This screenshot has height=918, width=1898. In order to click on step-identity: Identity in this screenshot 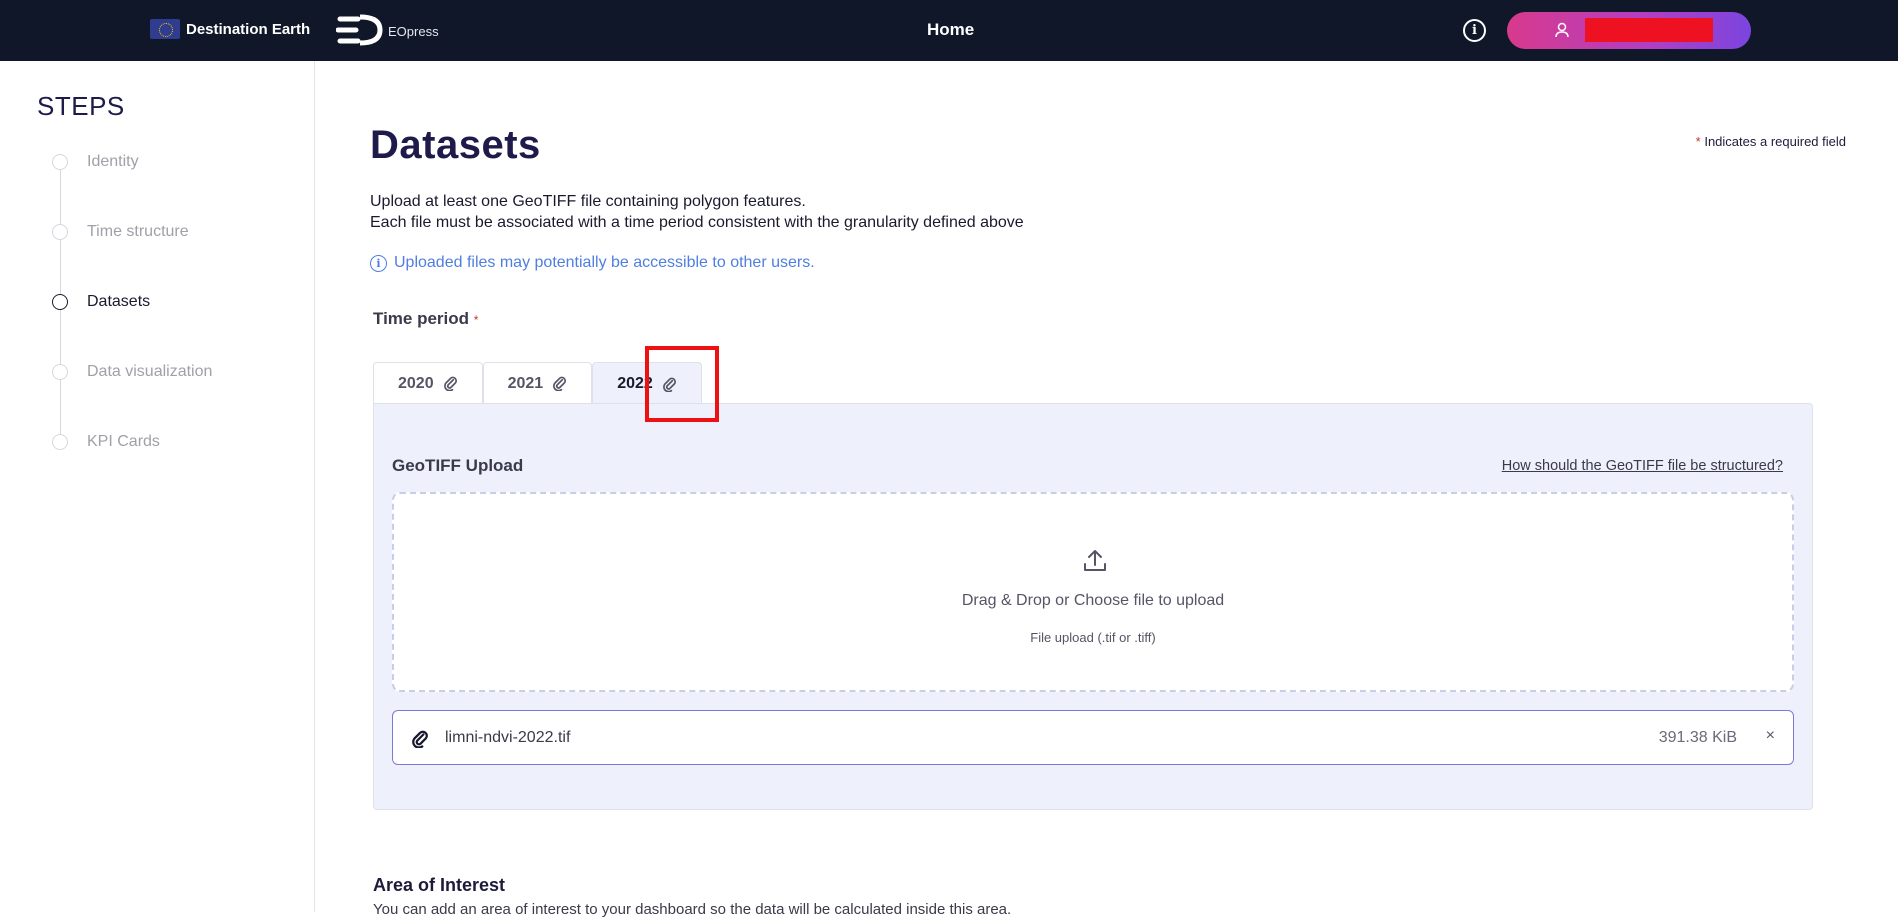, I will do `click(95, 162)`.